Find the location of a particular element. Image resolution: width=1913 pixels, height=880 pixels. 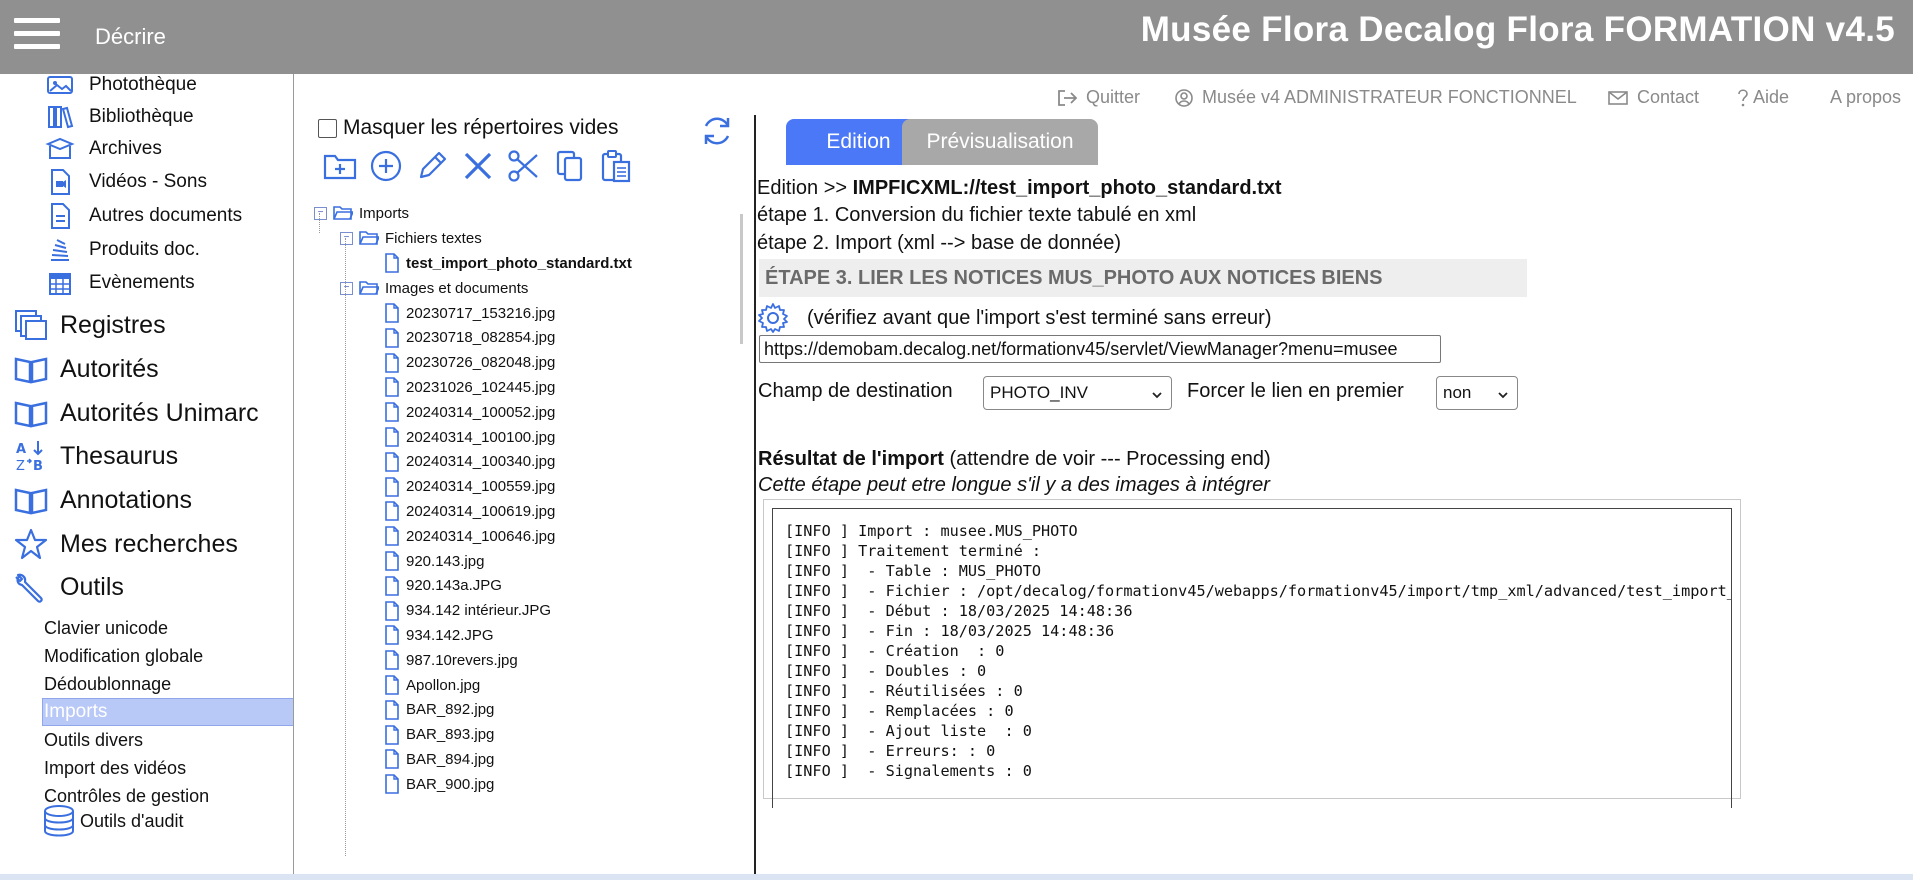

tree-file: 20240314_100559.jpg is located at coordinates (469, 487).